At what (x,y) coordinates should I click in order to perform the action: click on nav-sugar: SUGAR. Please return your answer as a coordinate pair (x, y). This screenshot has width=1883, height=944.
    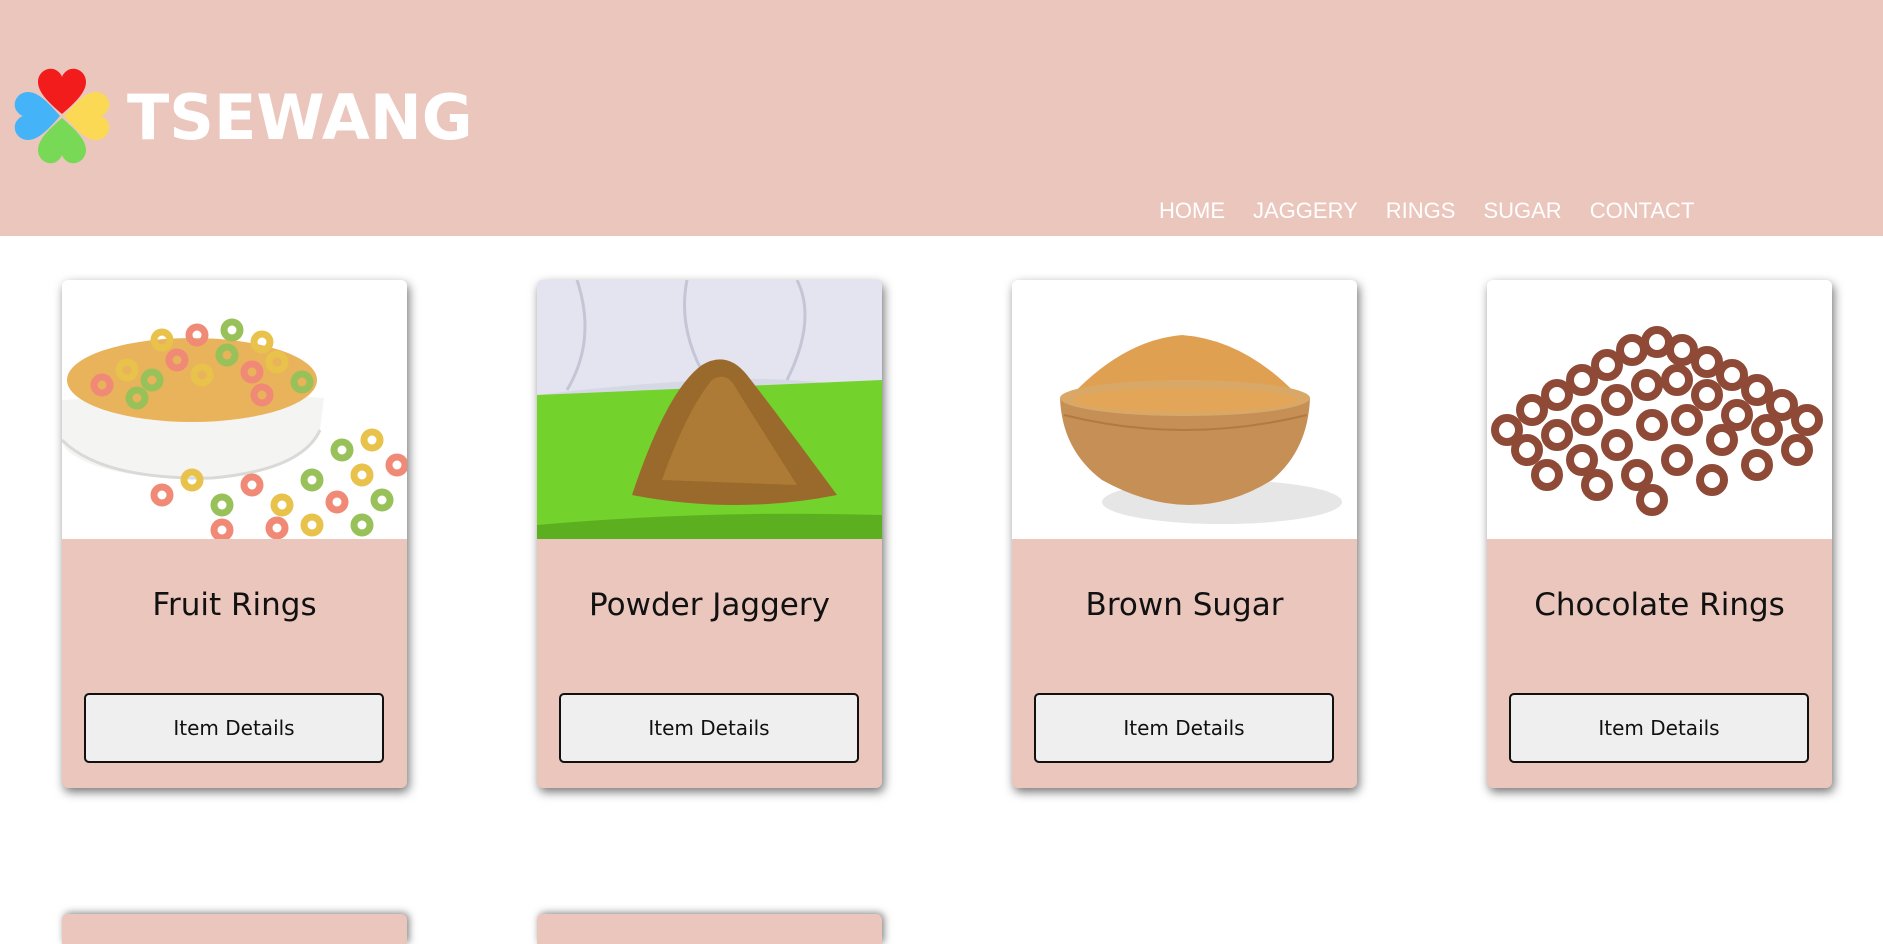
    Looking at the image, I should click on (1522, 211).